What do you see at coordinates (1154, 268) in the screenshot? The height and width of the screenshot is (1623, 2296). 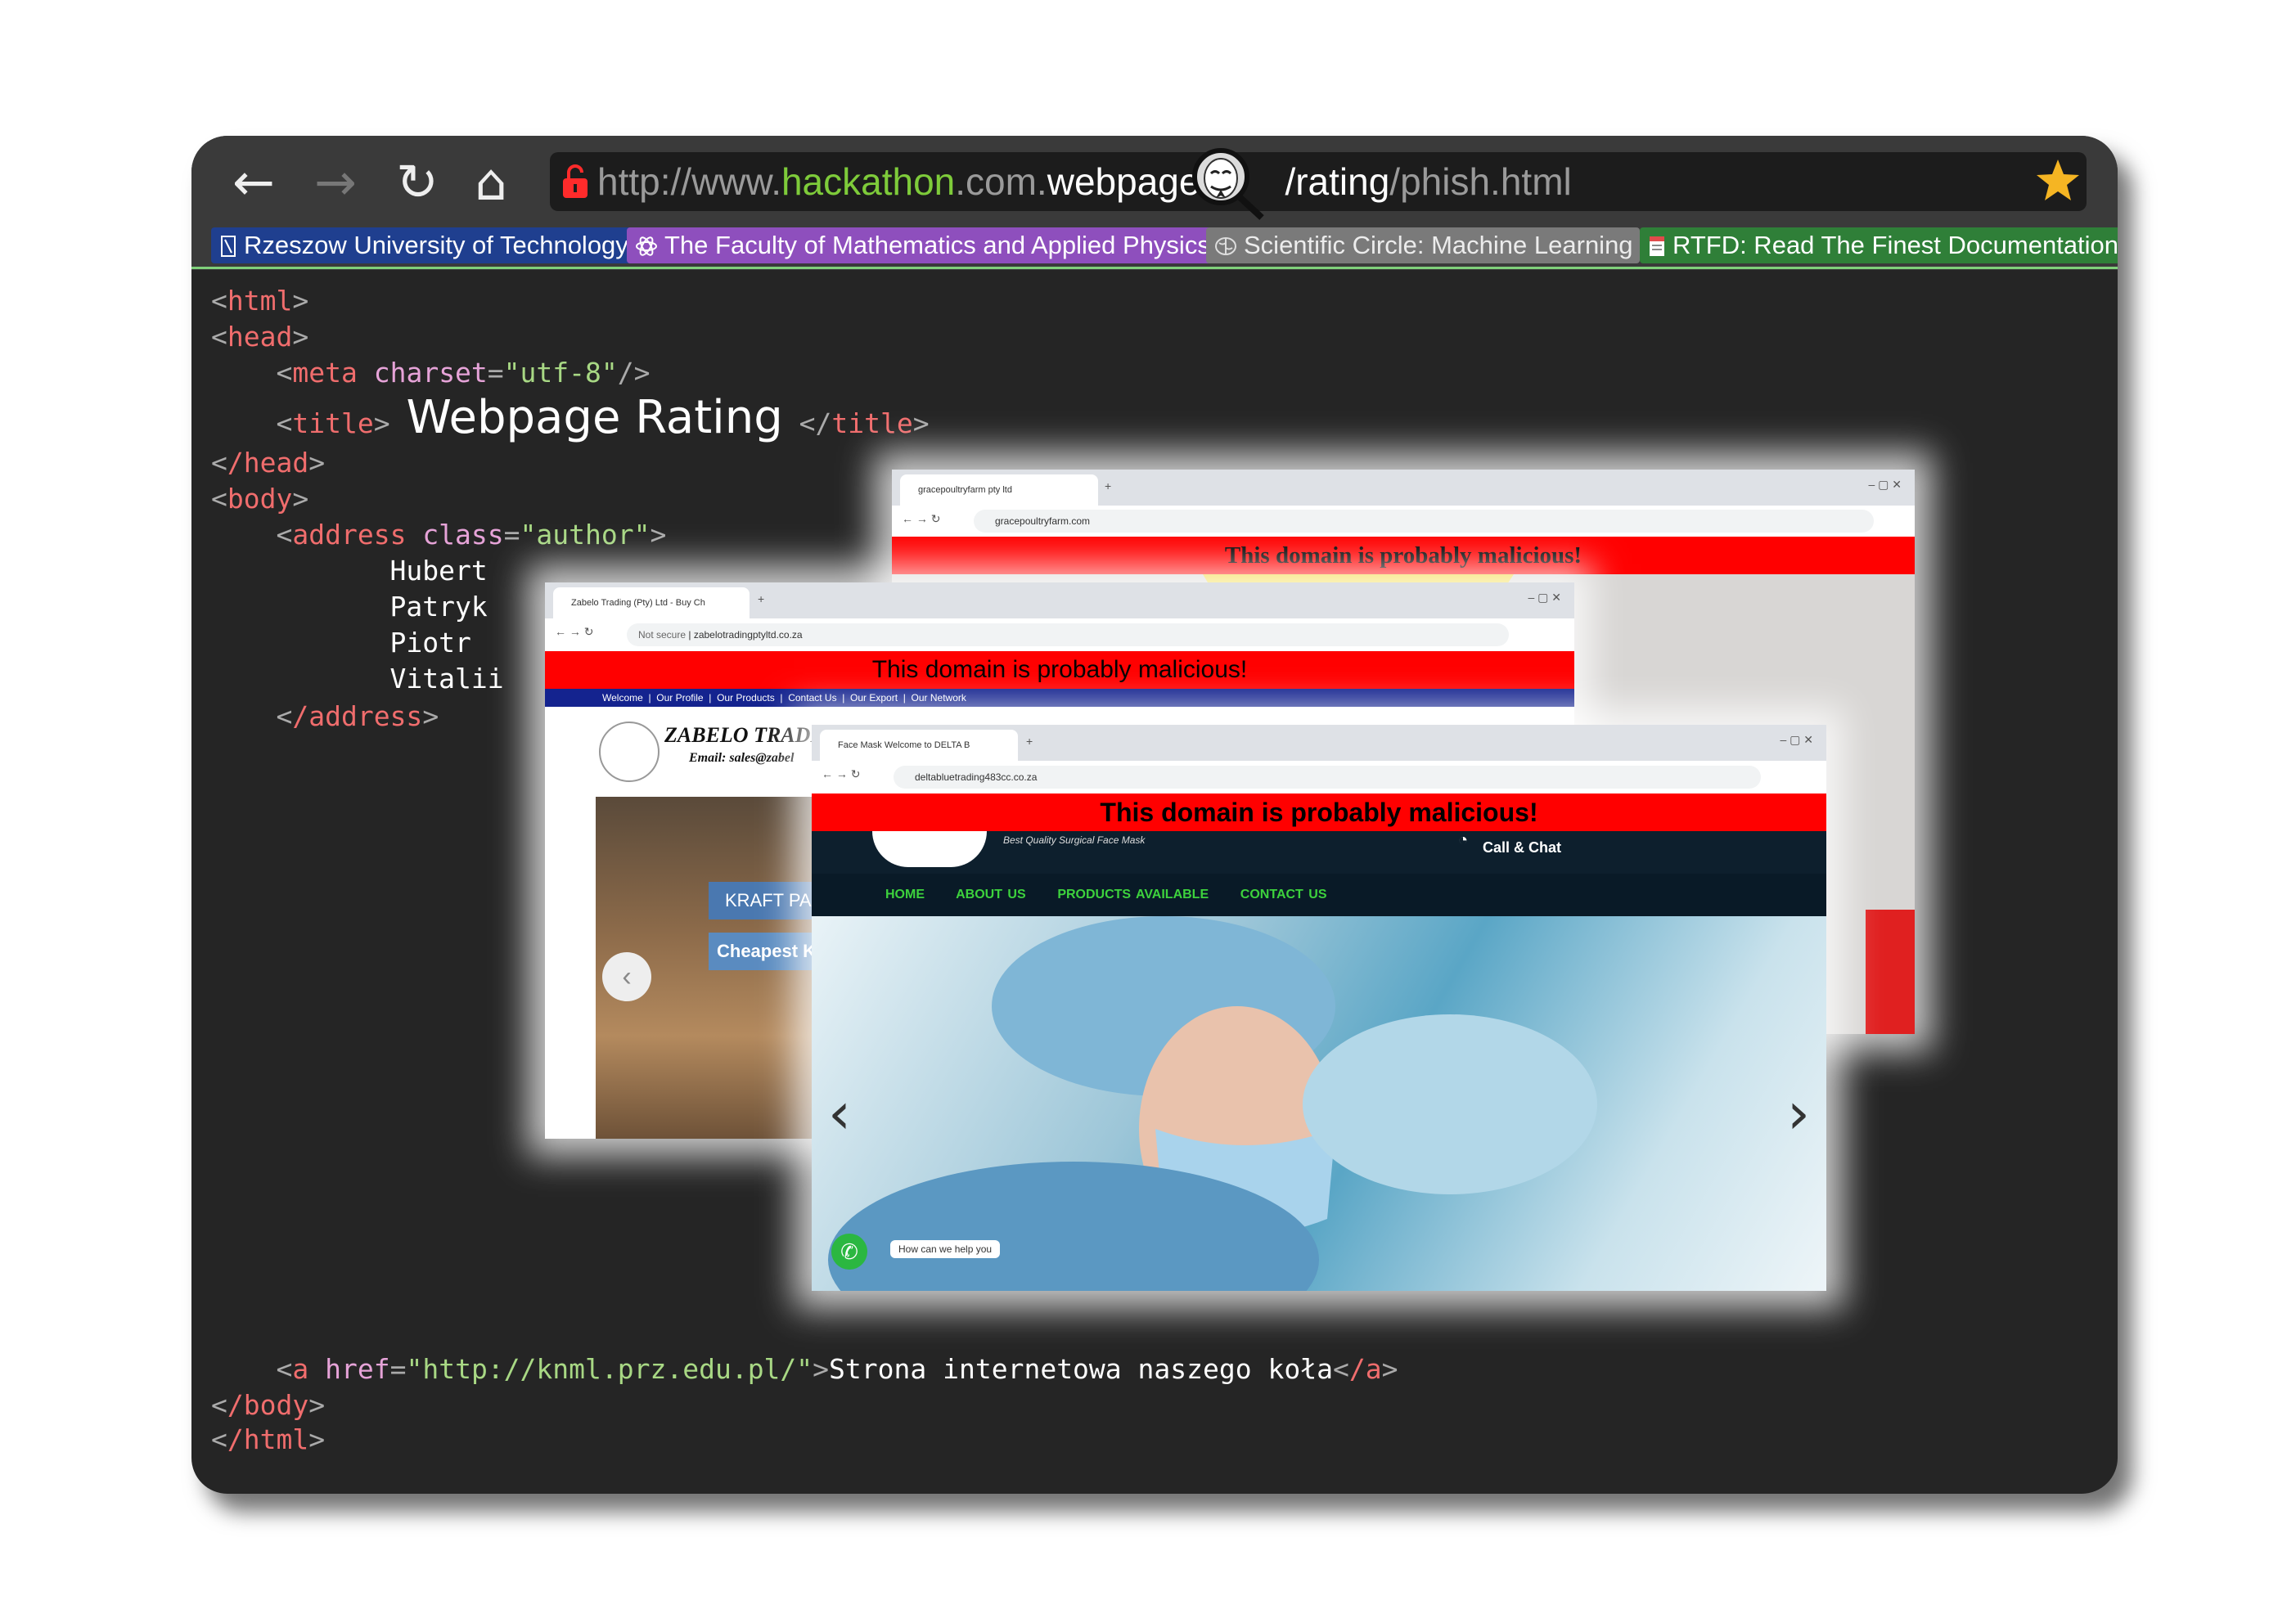 I see `toolbar-divider` at bounding box center [1154, 268].